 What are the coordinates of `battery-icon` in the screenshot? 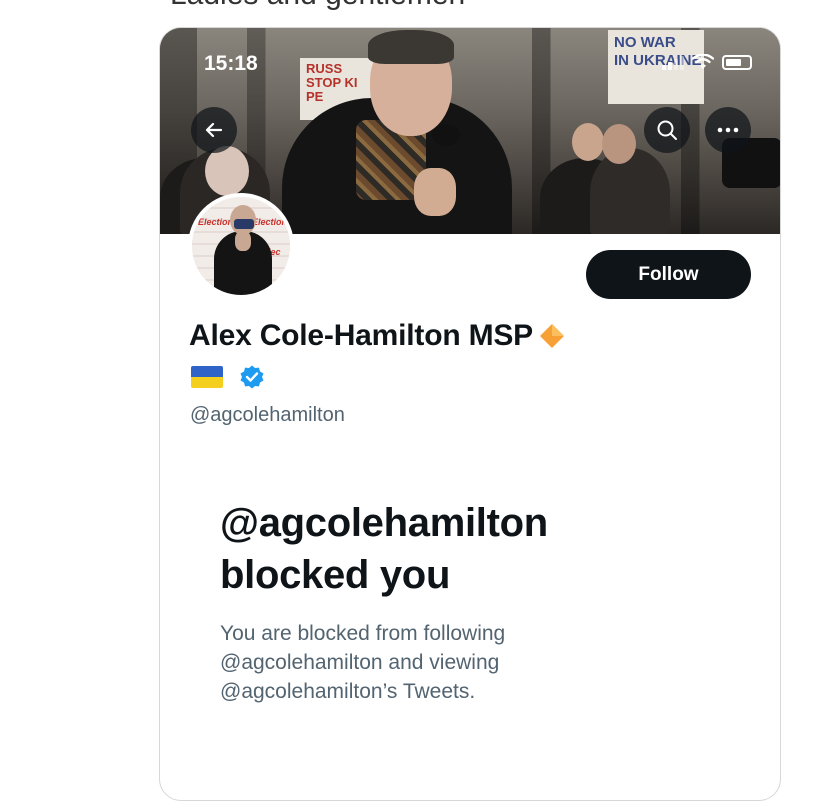 It's located at (737, 62).